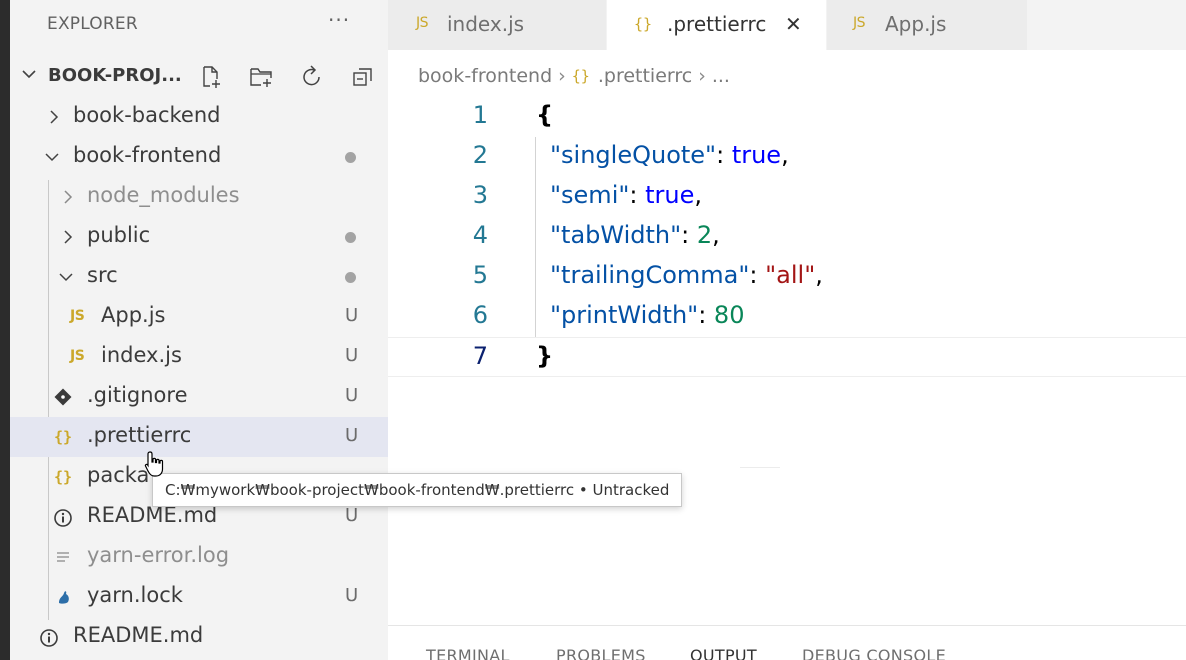 Image resolution: width=1186 pixels, height=660 pixels. I want to click on token-brace: {, so click(545, 115).